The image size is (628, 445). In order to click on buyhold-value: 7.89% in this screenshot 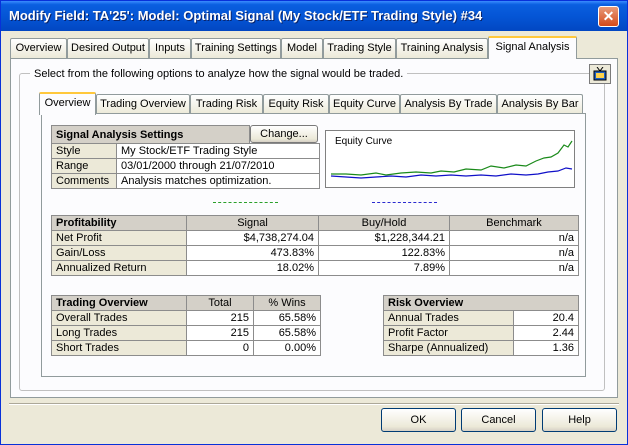, I will do `click(384, 268)`.